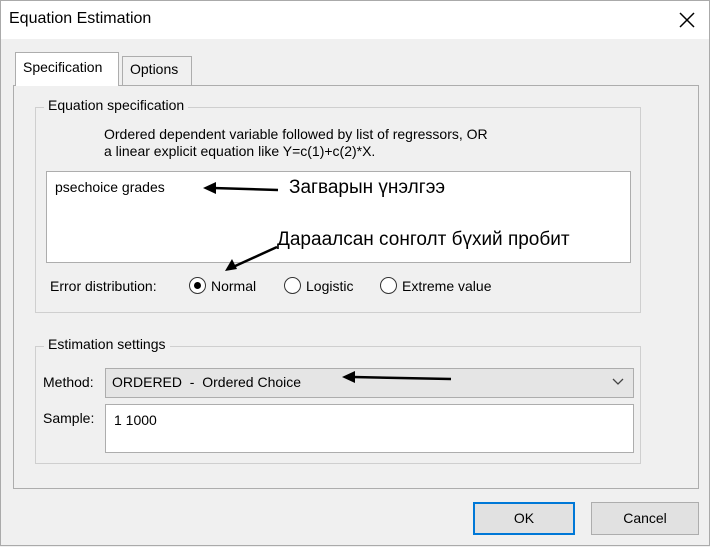  I want to click on method-label: Method:, so click(68, 382).